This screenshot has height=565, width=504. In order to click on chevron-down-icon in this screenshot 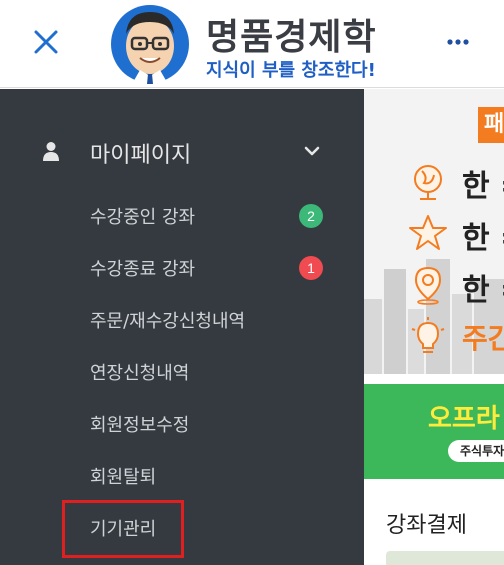, I will do `click(312, 150)`.